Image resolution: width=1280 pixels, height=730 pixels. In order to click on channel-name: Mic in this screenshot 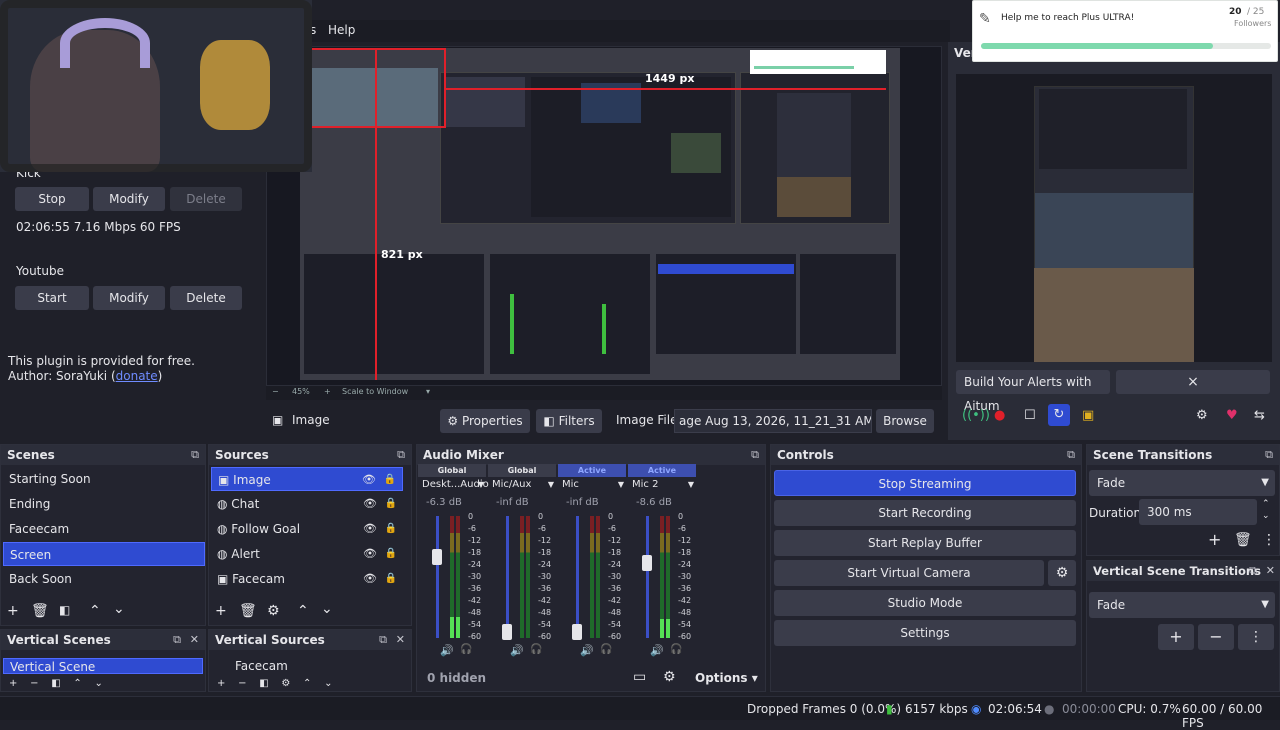, I will do `click(570, 484)`.